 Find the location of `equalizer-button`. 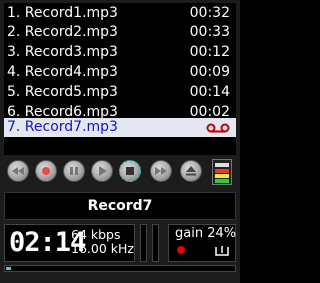

equalizer-button is located at coordinates (222, 172).